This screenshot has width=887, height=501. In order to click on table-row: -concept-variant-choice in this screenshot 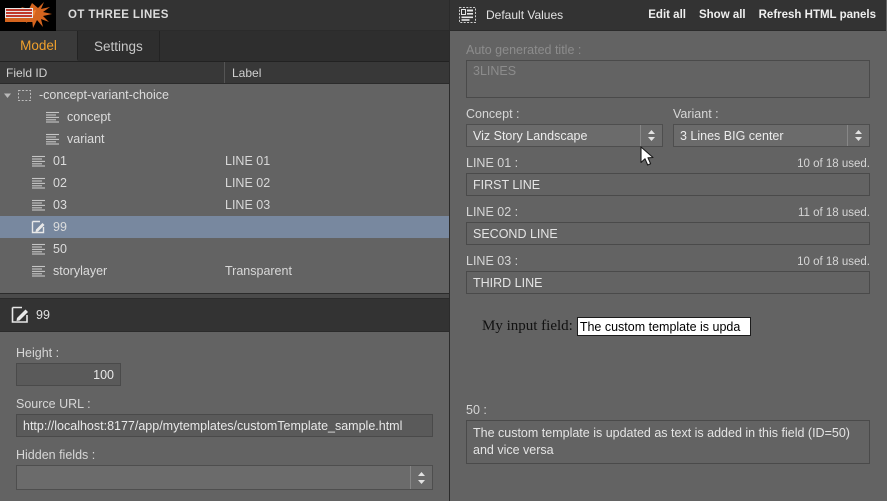, I will do `click(224, 95)`.